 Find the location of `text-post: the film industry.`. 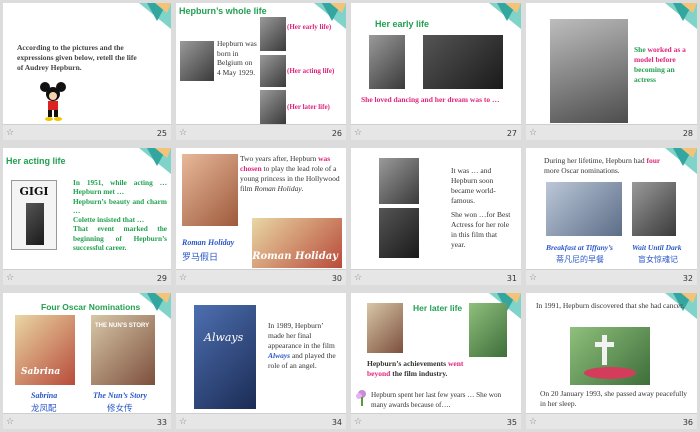

text-post: the film industry. is located at coordinates (419, 373).